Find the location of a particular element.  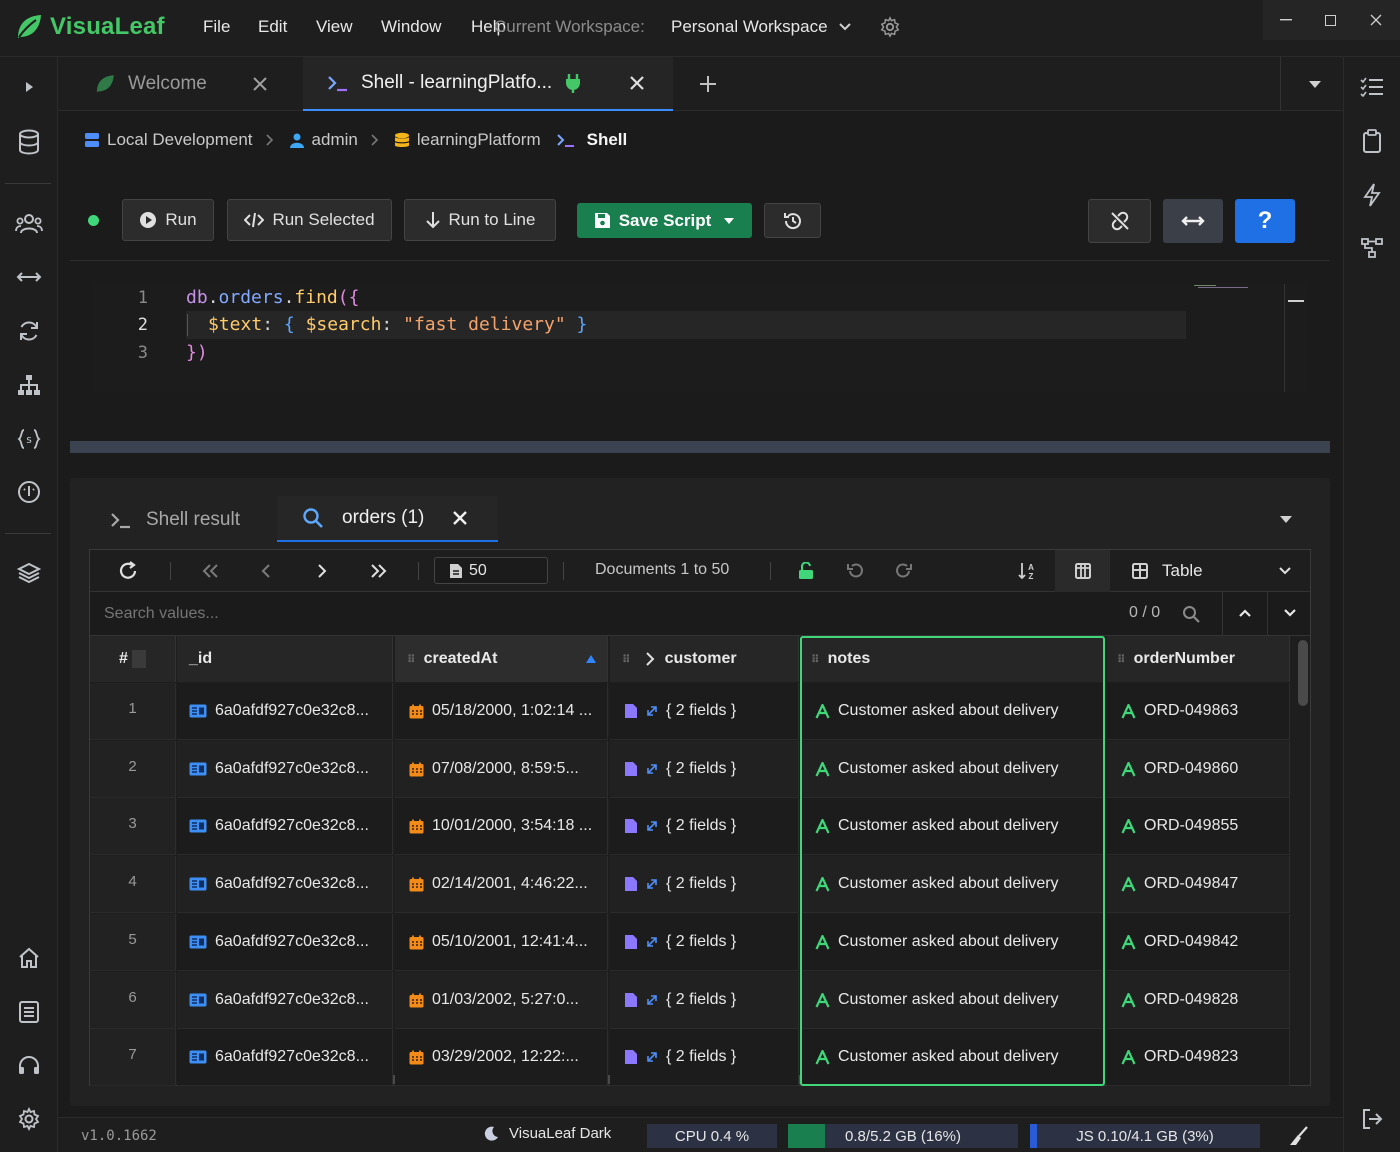

search-icon is located at coordinates (1191, 614).